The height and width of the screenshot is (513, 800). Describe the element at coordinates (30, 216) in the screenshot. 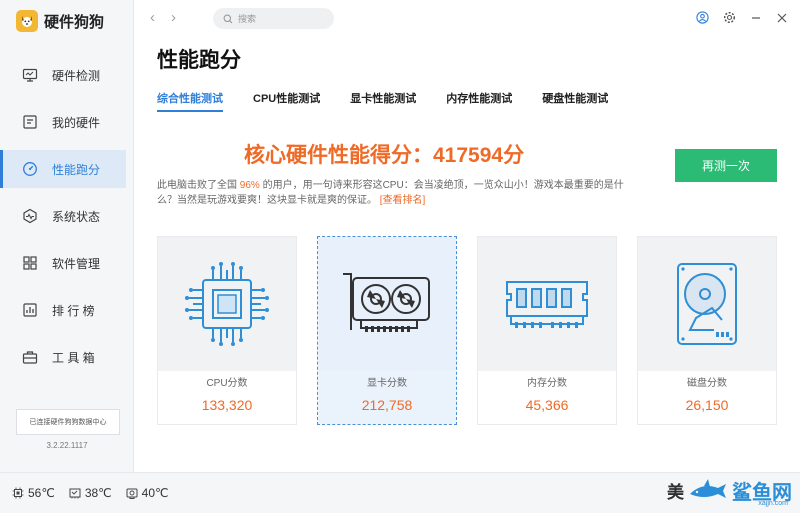

I see `pulse-icon` at that location.